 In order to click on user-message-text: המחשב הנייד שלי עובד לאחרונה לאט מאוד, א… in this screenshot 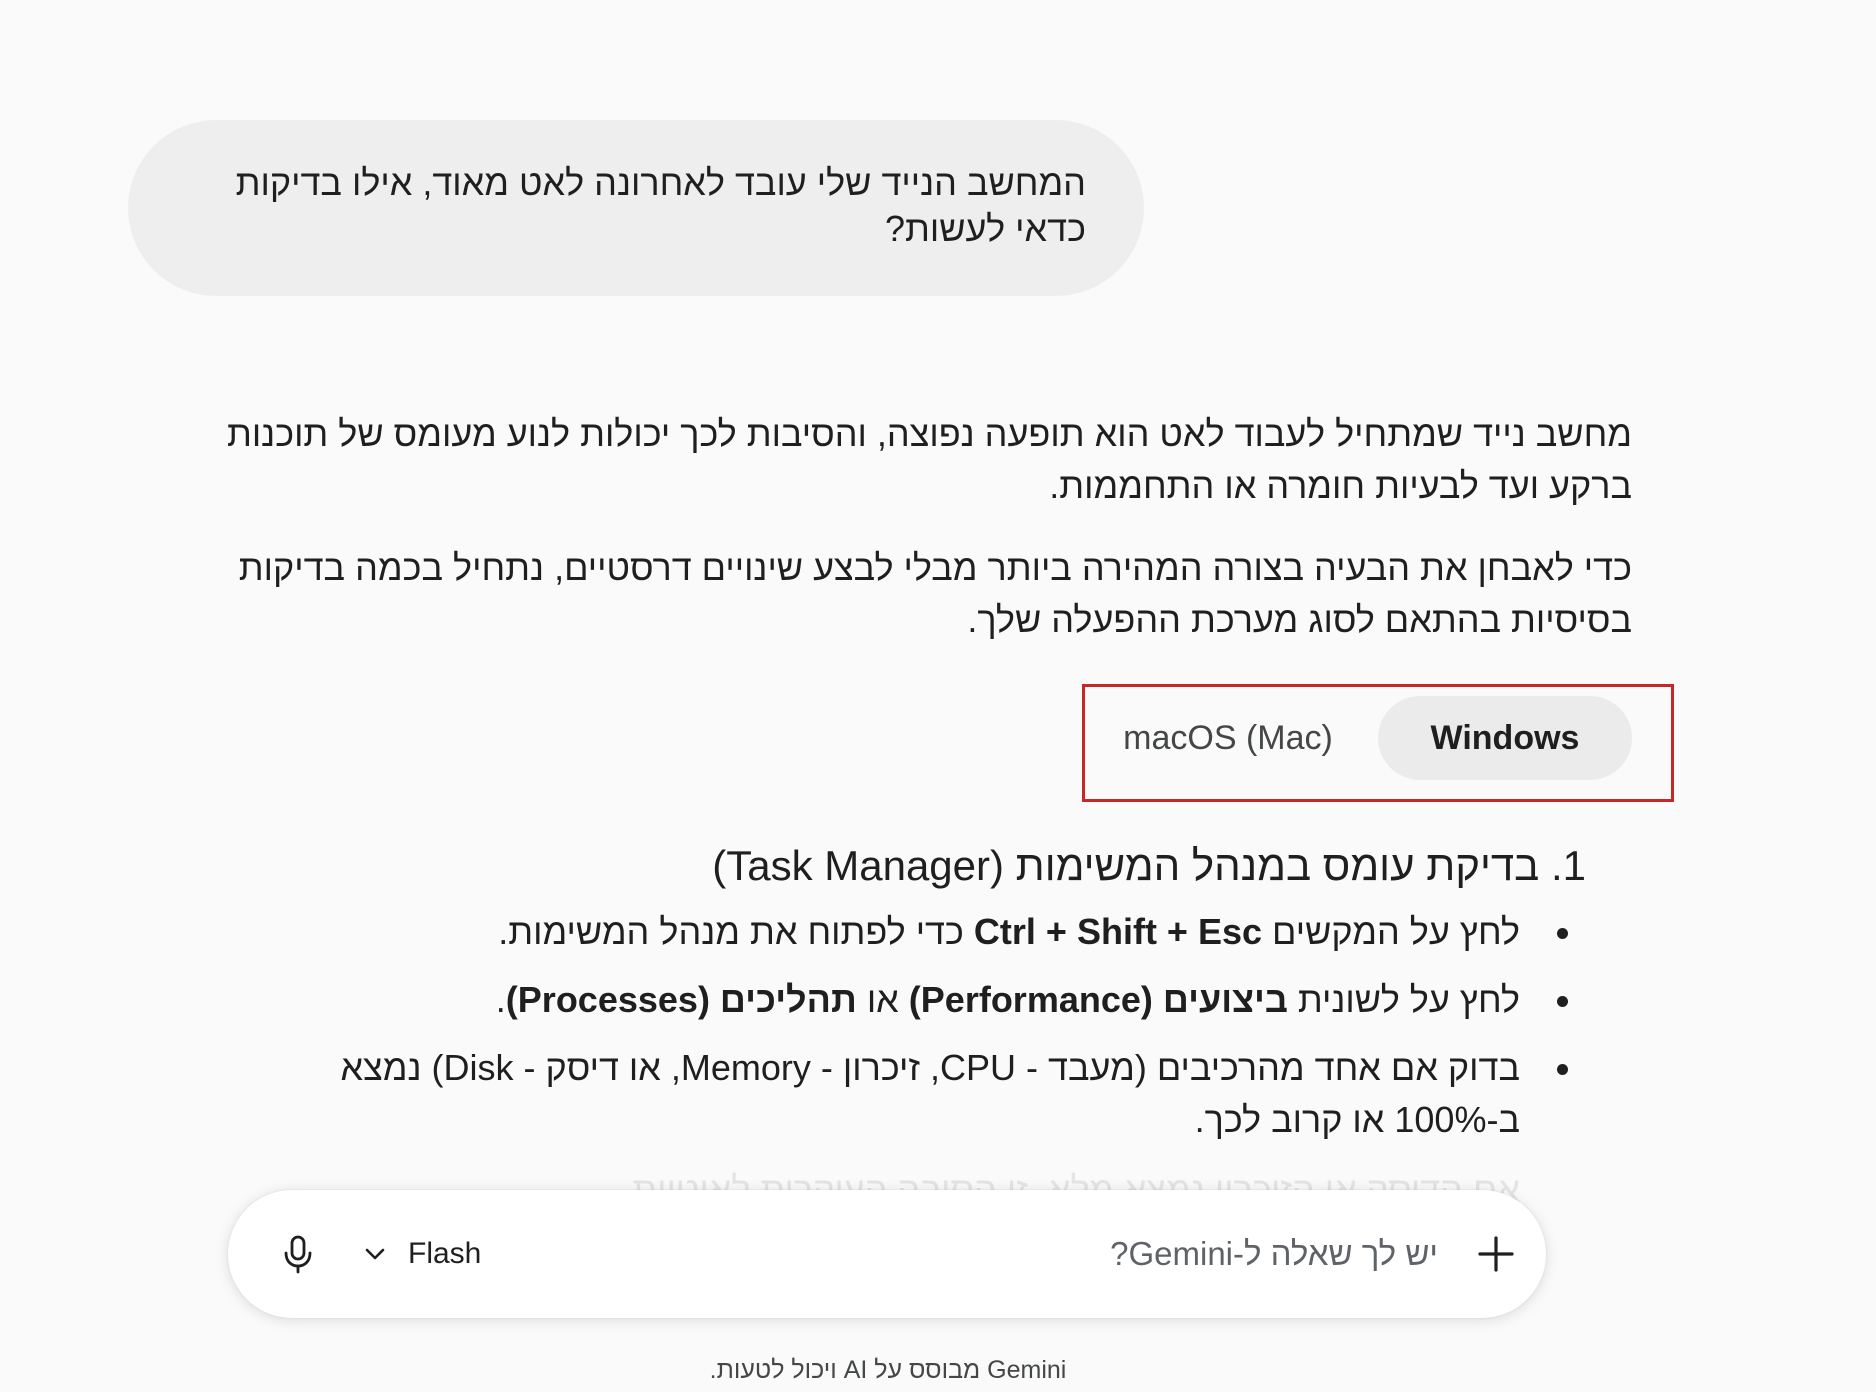, I will do `click(660, 205)`.